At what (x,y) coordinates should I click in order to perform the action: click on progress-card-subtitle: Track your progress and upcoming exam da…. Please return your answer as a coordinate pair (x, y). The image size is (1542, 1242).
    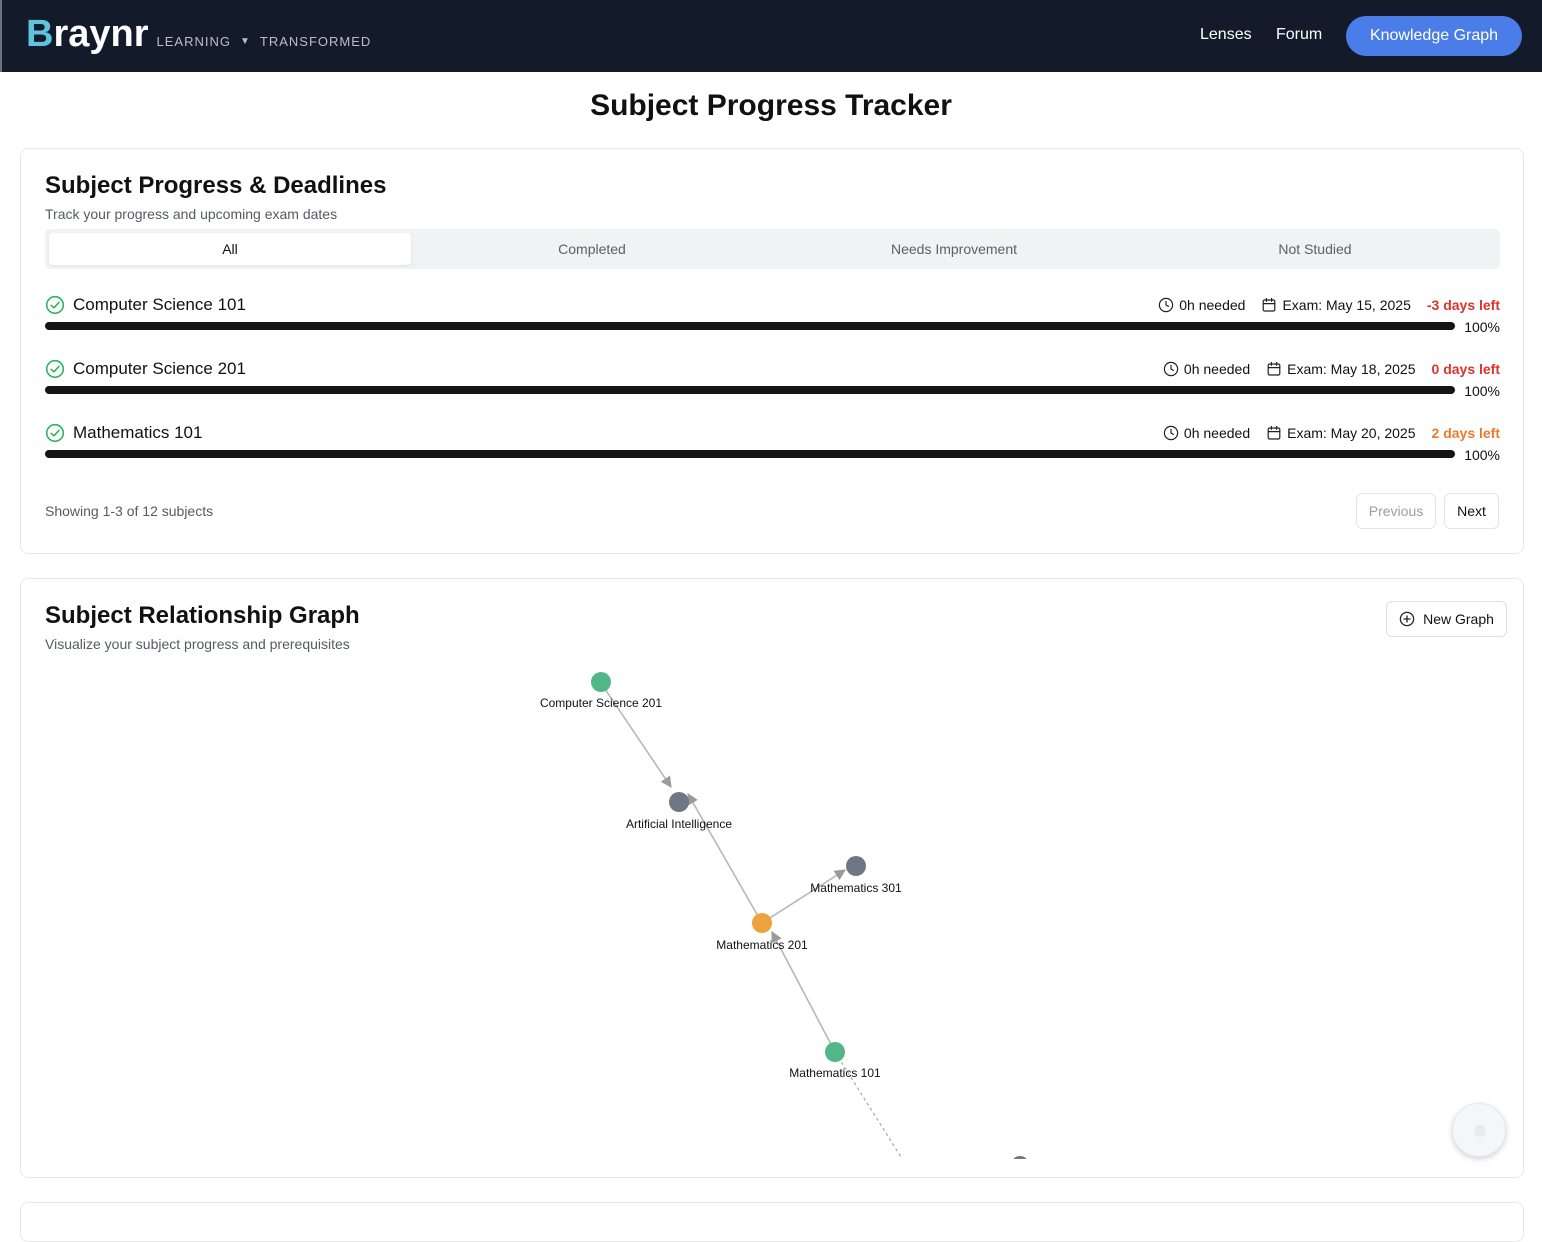
    Looking at the image, I should click on (191, 214).